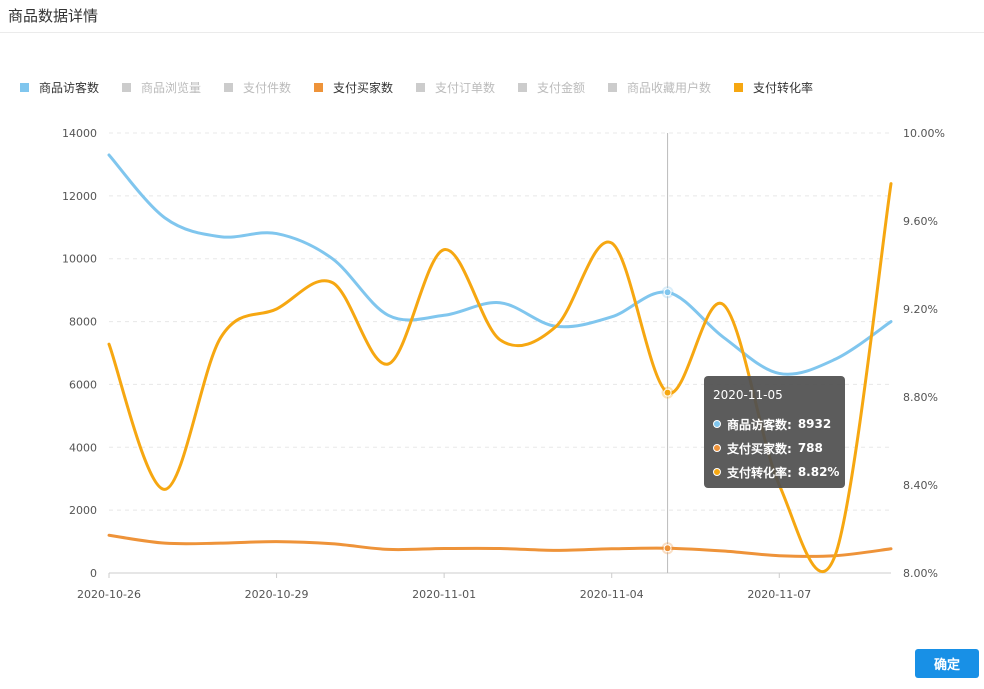 The height and width of the screenshot is (689, 984). I want to click on legend-item: 支付转化率, so click(783, 87).